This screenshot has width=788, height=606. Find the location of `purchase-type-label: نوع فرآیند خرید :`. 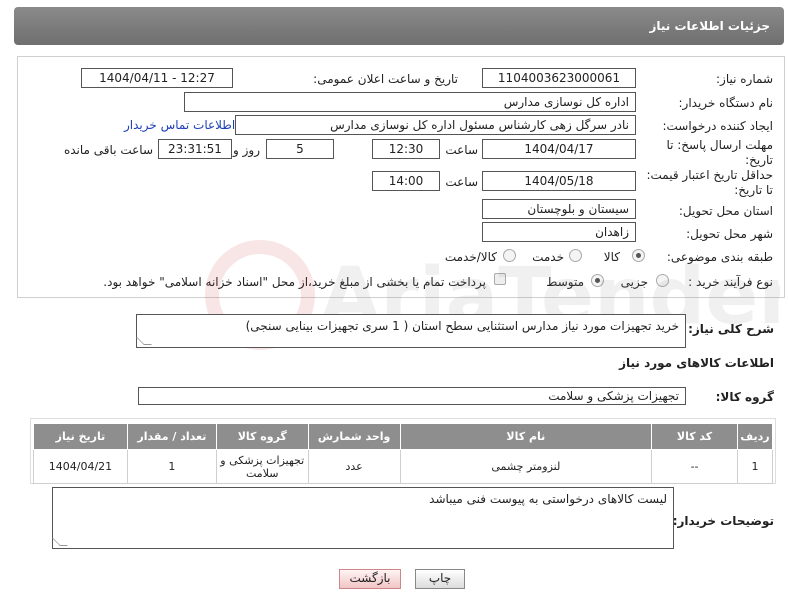

purchase-type-label: نوع فرآیند خرید : is located at coordinates (730, 282).